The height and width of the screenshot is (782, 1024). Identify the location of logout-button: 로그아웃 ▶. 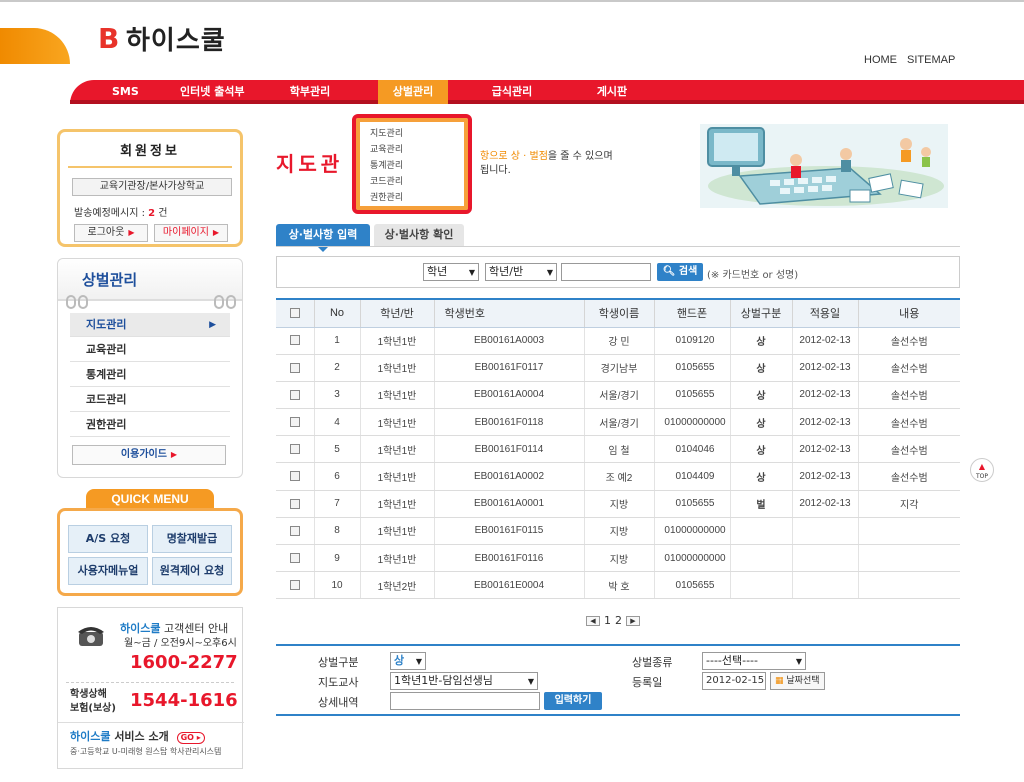
(111, 233).